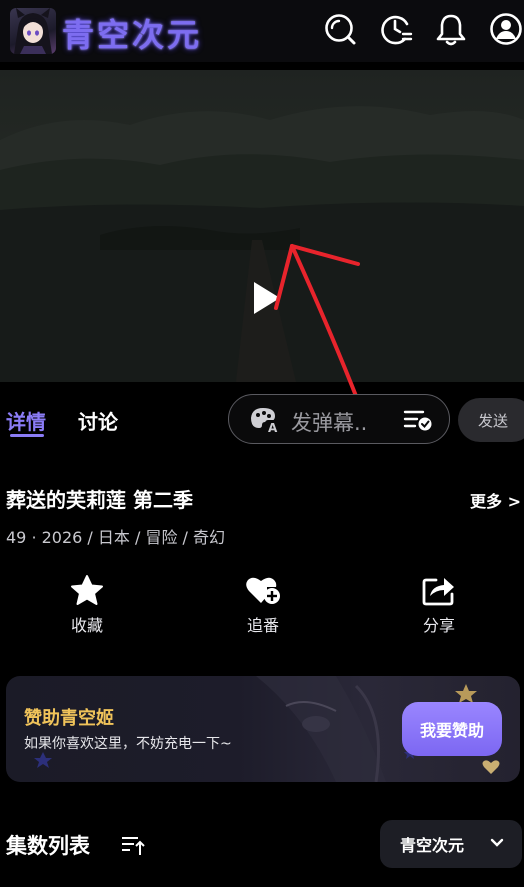 This screenshot has height=887, width=524. I want to click on tabs-row: 详情 讨论 A 发弹幕.. 发送, so click(262, 420).